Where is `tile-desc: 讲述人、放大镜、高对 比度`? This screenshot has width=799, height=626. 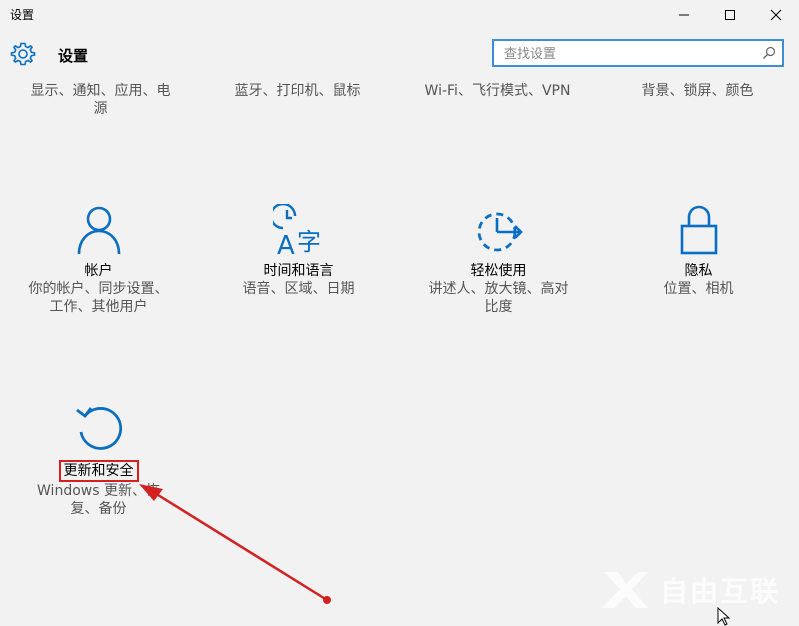 tile-desc: 讲述人、放大镜、高对 比度 is located at coordinates (498, 298).